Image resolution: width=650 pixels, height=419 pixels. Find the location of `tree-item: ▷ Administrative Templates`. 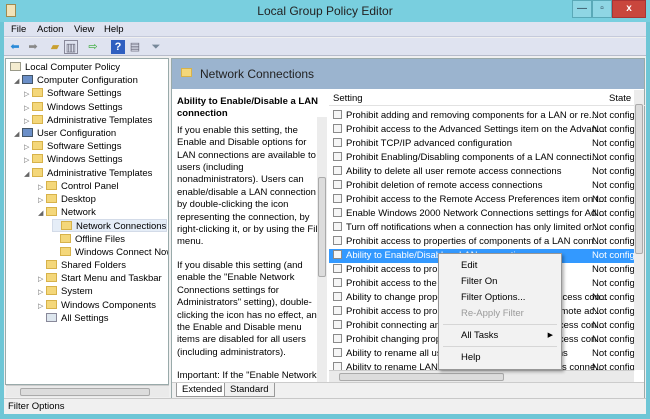

tree-item: ▷ Administrative Templates is located at coordinates (88, 120).